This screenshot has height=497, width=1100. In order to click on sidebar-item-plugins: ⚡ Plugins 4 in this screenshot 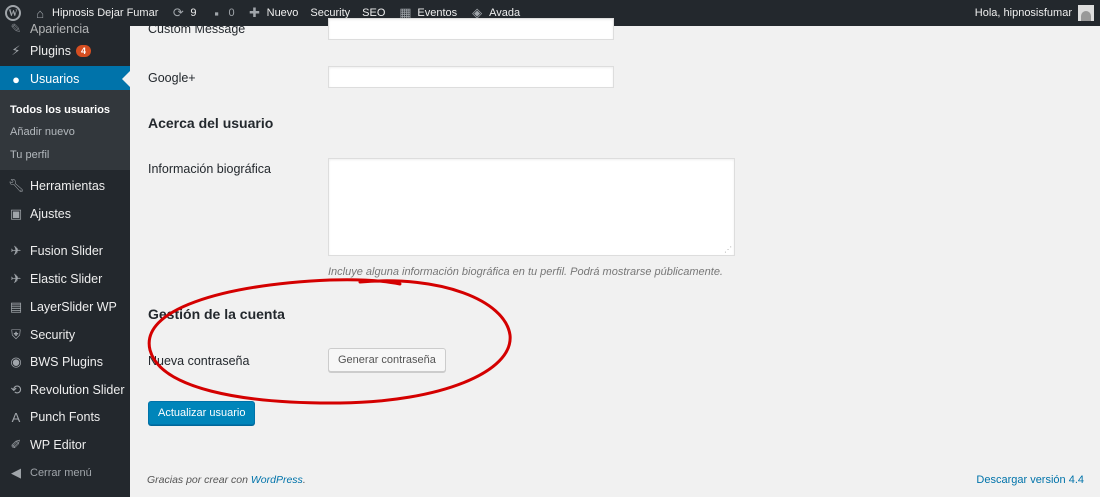, I will do `click(65, 51)`.